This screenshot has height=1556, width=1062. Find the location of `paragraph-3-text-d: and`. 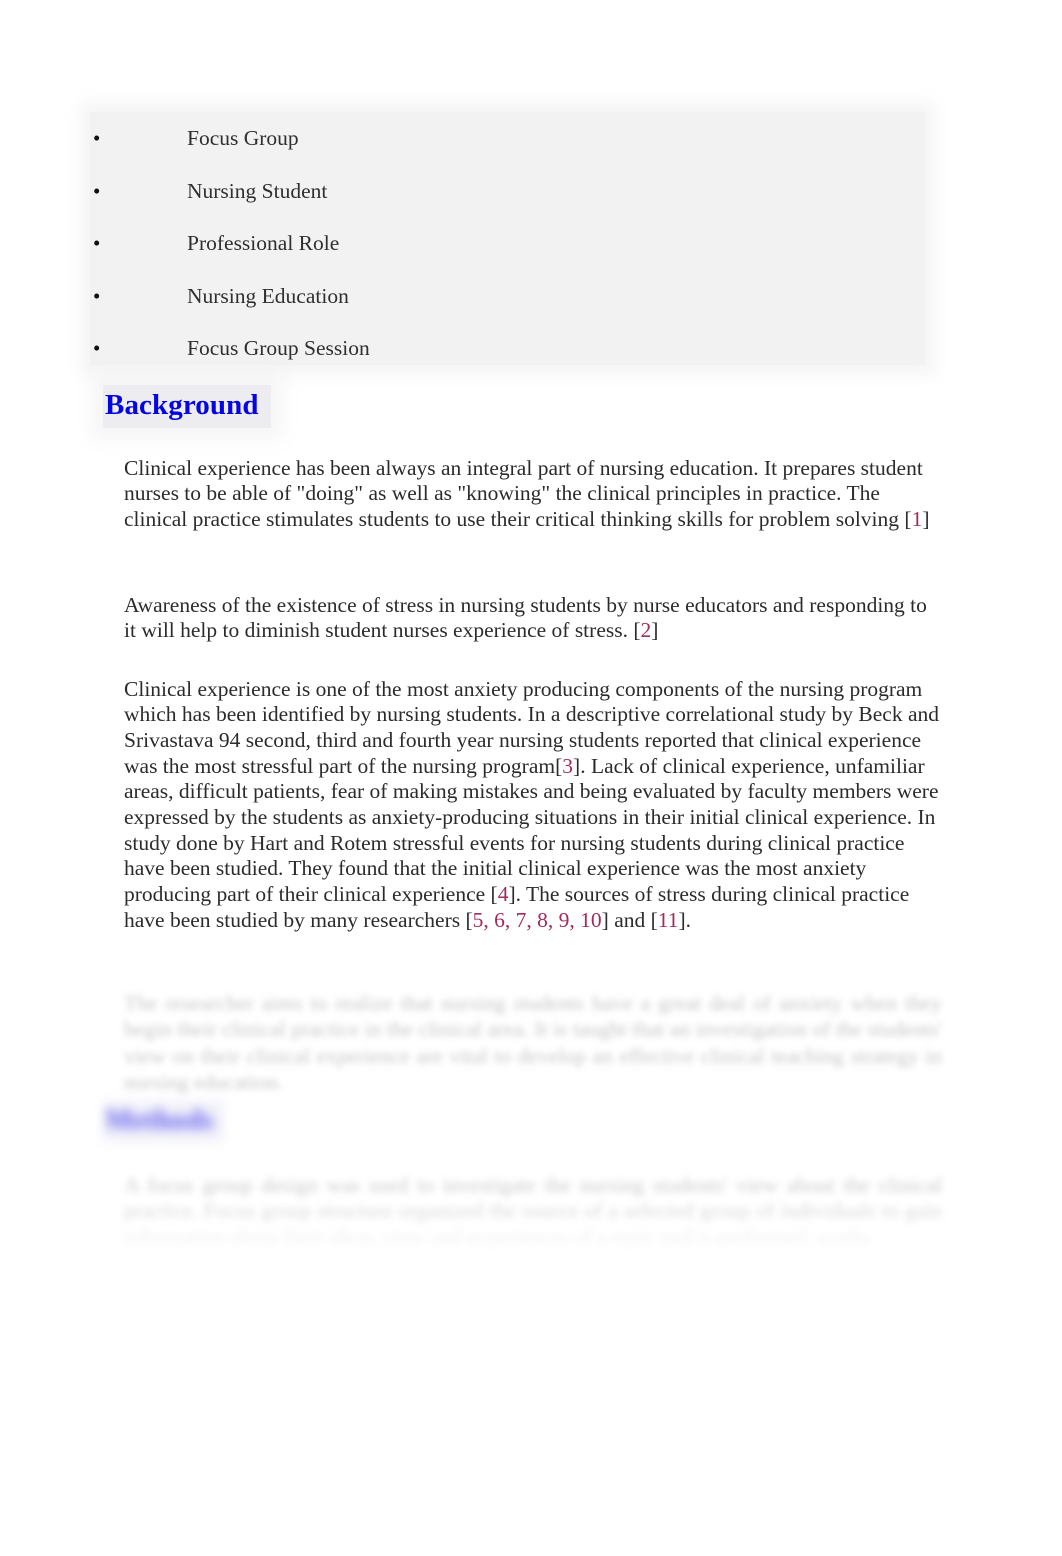

paragraph-3-text-d: and is located at coordinates (629, 919).